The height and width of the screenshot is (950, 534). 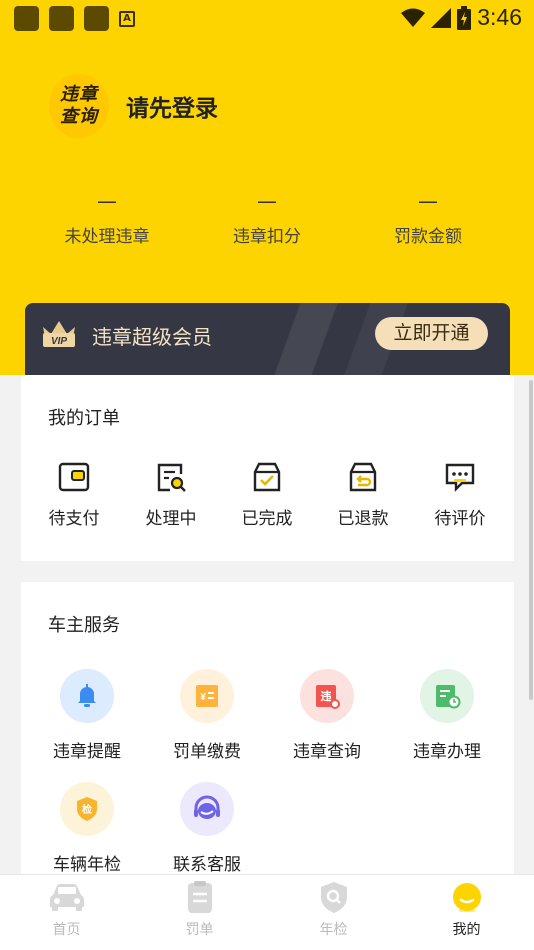 What do you see at coordinates (199, 930) in the screenshot?
I see `nav-label: 罚单` at bounding box center [199, 930].